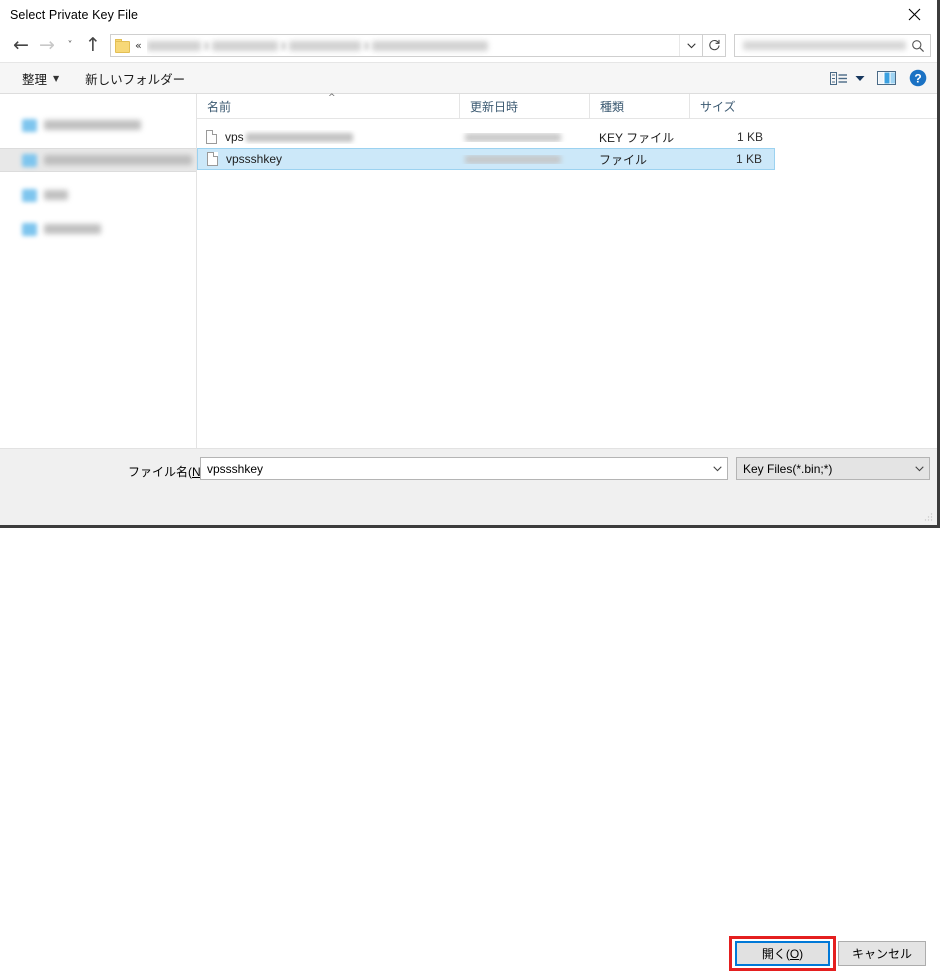 Image resolution: width=940 pixels, height=971 pixels. I want to click on back-arrow-icon: ←, so click(21, 45).